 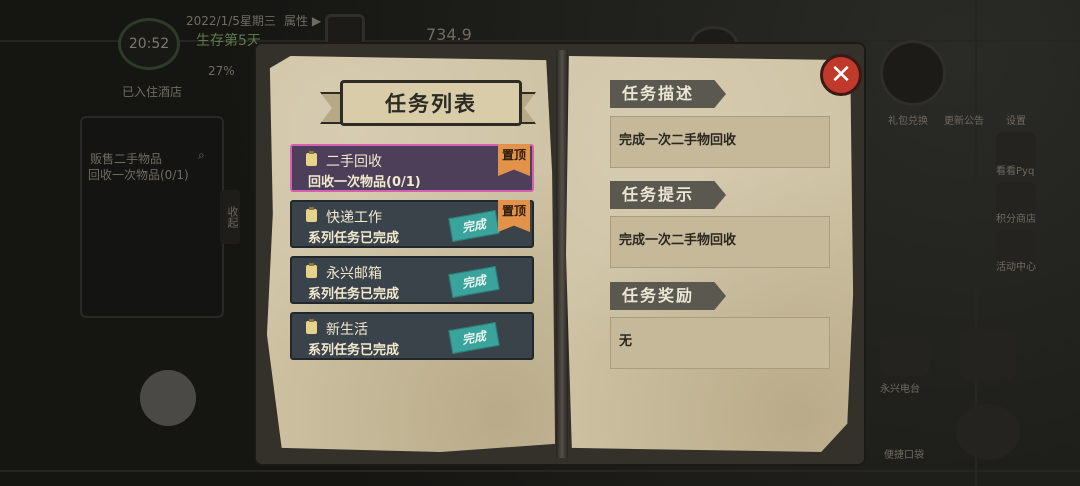 I want to click on task-name: 二手回收, so click(x=354, y=162).